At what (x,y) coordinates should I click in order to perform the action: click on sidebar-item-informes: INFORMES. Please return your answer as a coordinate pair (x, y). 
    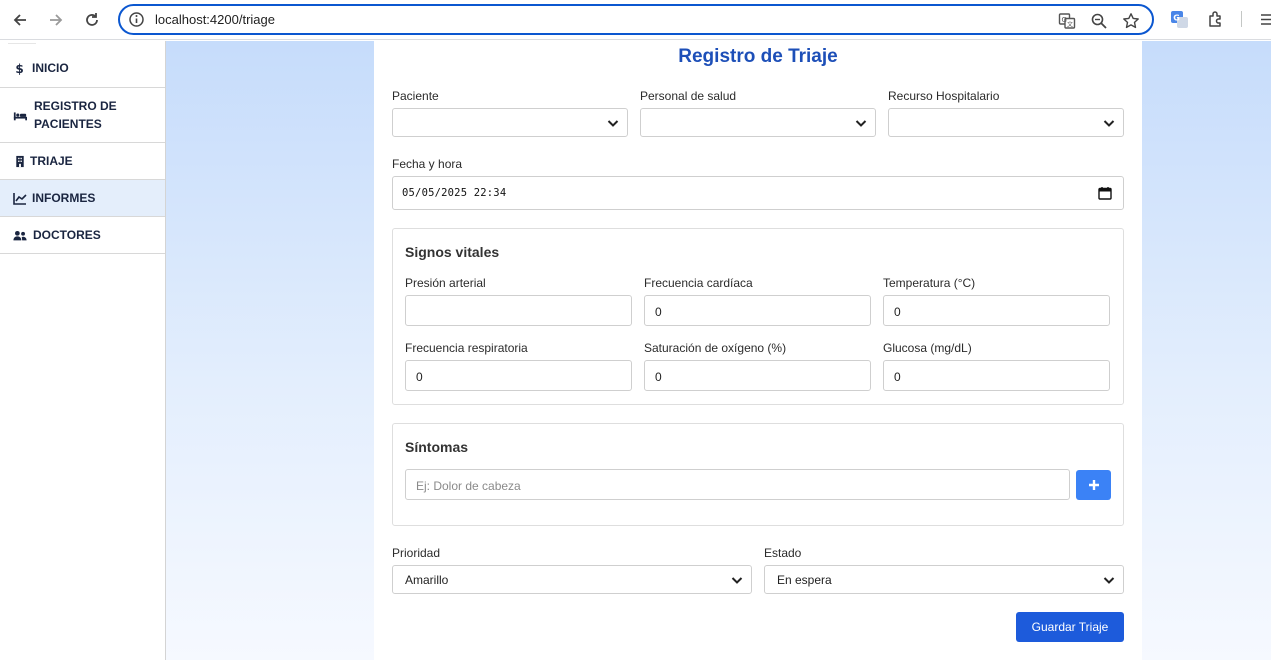
    Looking at the image, I should click on (82, 198).